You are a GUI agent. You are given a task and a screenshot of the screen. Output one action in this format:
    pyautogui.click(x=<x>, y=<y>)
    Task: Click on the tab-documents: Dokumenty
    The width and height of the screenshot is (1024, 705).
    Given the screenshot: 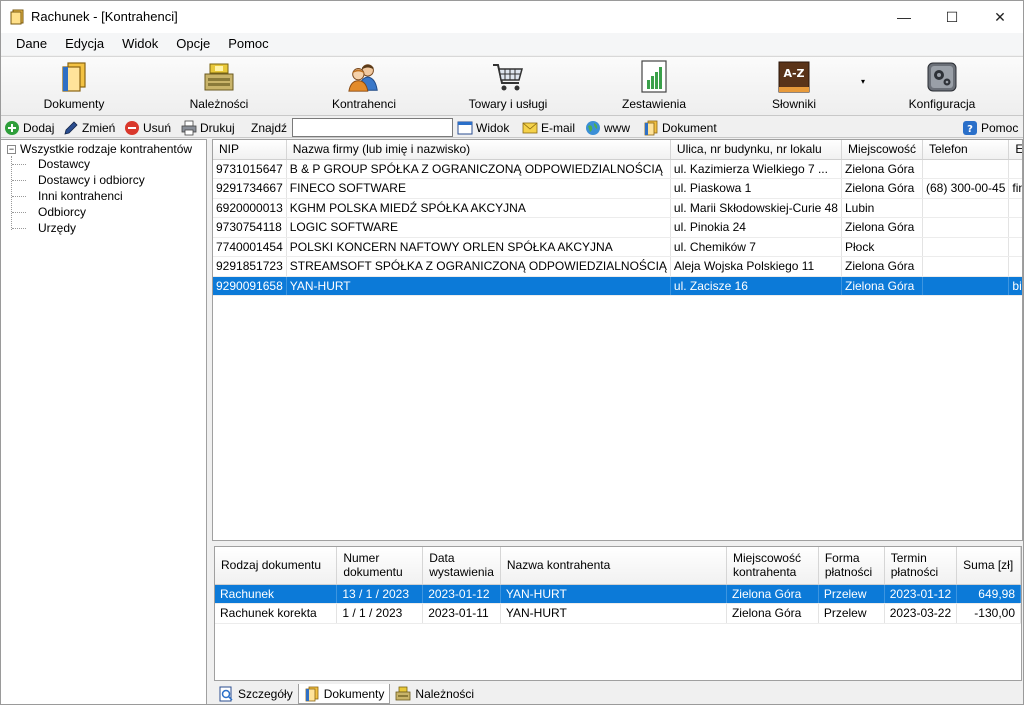 What is the action you would take?
    pyautogui.click(x=344, y=694)
    